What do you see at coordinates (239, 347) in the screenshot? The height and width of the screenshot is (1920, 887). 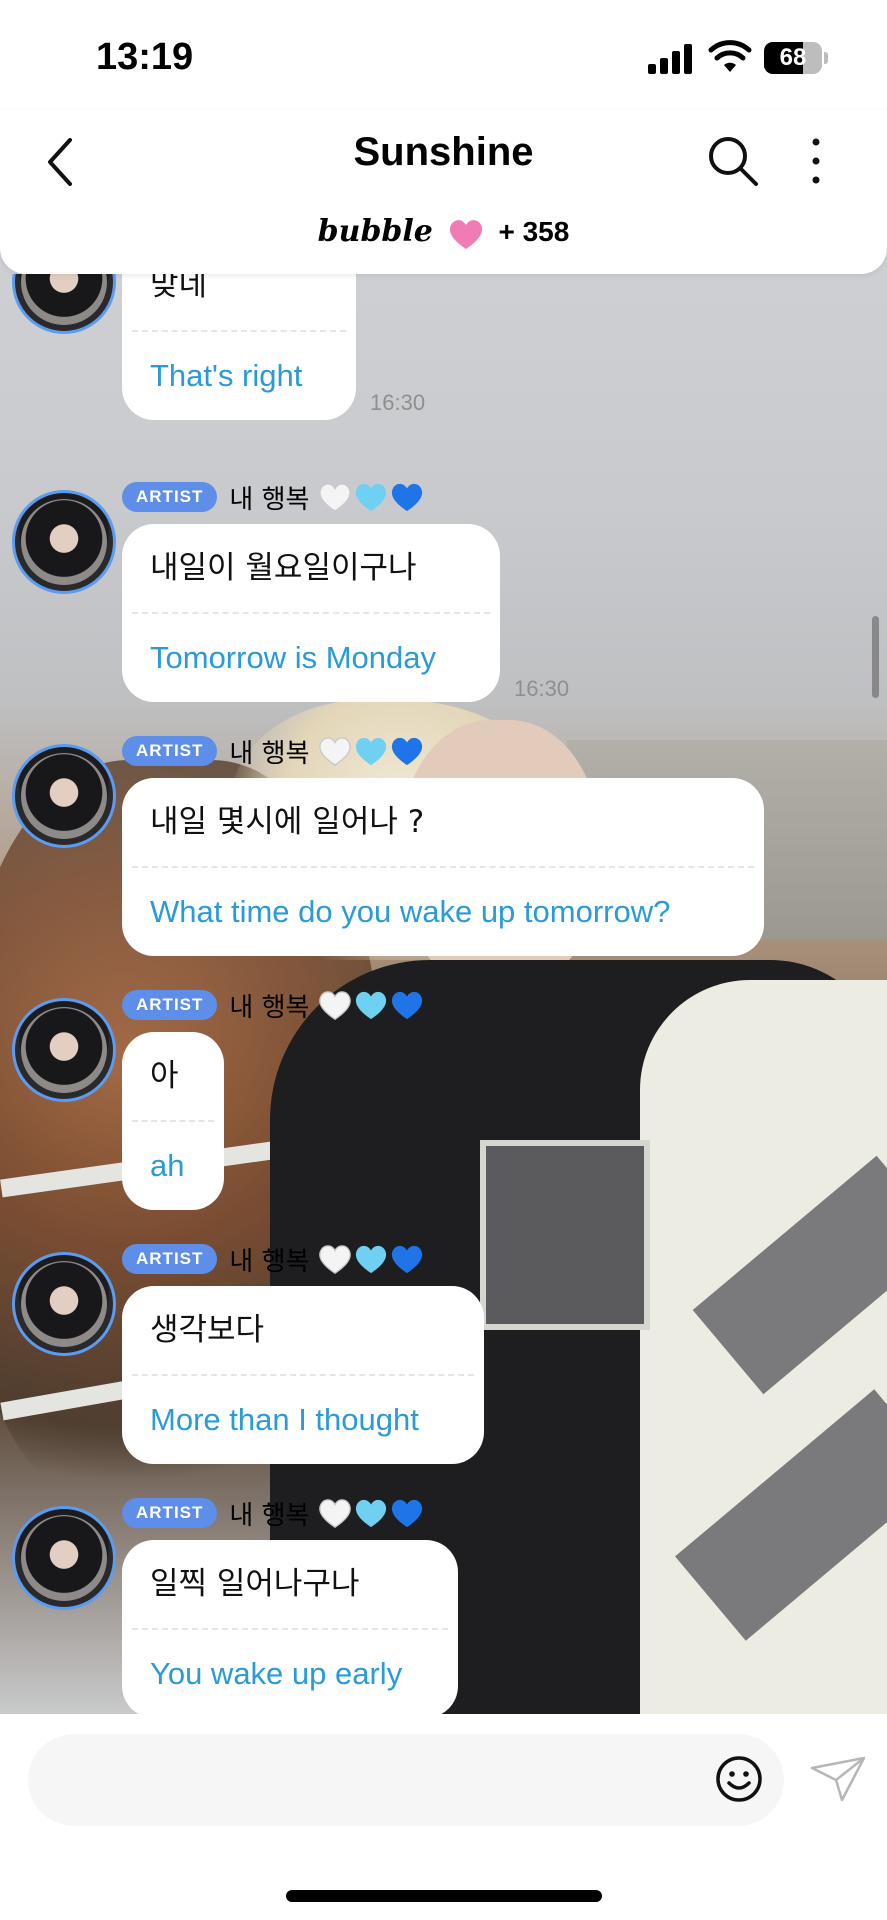 I see `message-bubble: 맞네 That's right` at bounding box center [239, 347].